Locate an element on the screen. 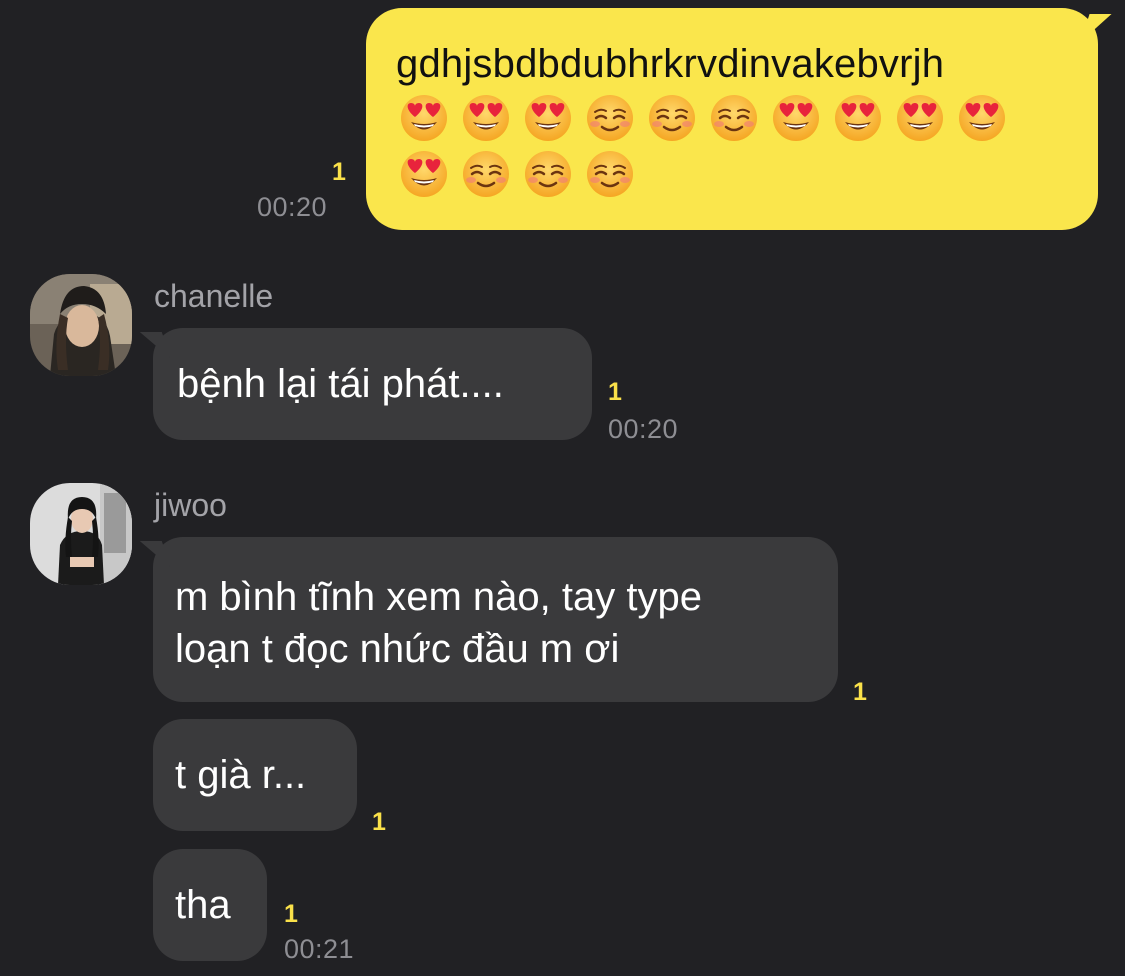 This screenshot has height=976, width=1125. outgoing-message-bubble: gdhjsbdbdubhrkrvdinvakebvrjh is located at coordinates (732, 119).